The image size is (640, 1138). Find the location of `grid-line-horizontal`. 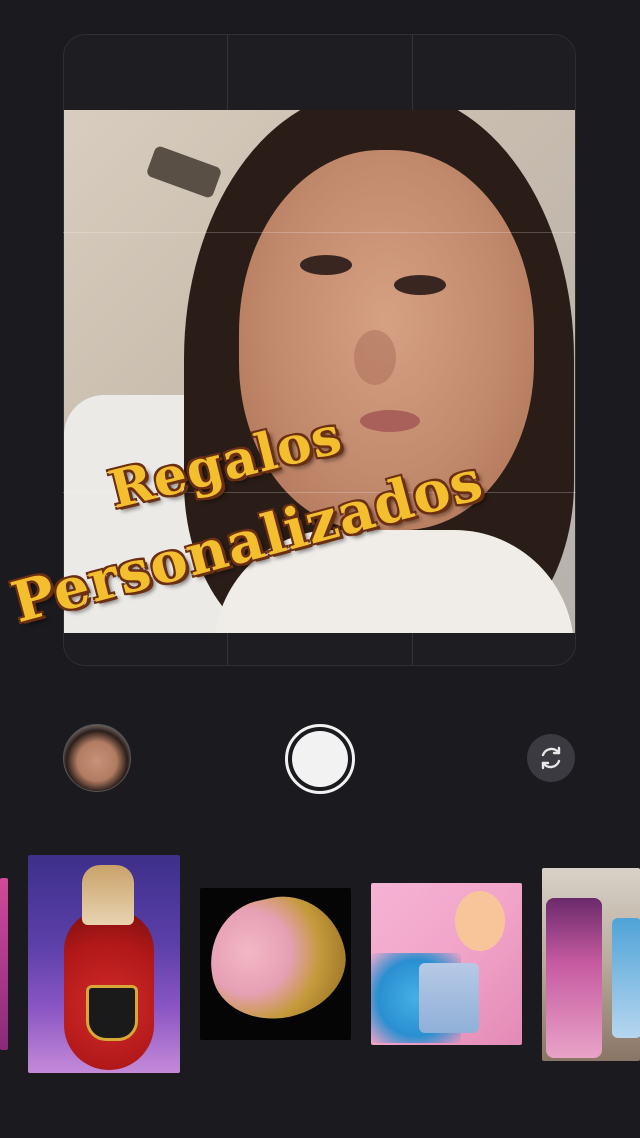

grid-line-horizontal is located at coordinates (319, 232).